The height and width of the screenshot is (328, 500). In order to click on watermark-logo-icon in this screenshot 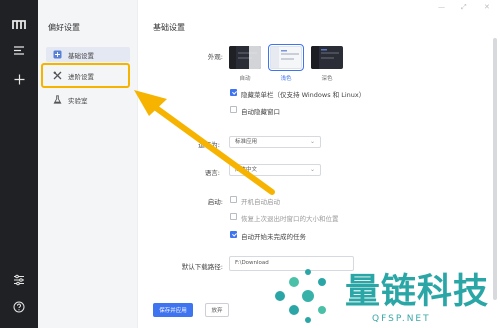, I will do `click(300, 296)`.